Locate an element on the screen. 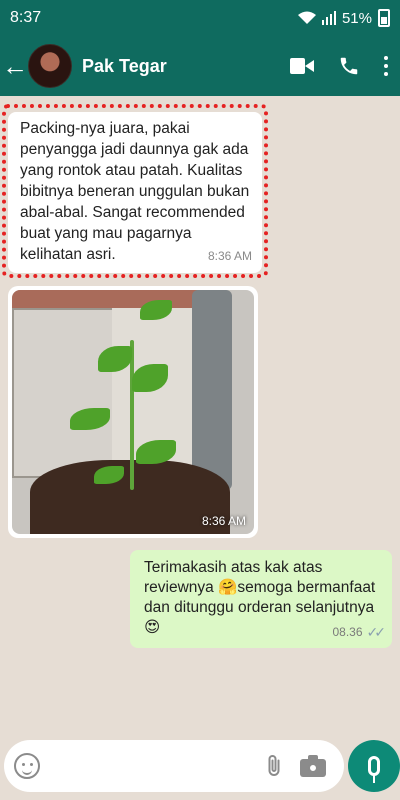 The width and height of the screenshot is (400, 800). wifi-icon is located at coordinates (306, 17).